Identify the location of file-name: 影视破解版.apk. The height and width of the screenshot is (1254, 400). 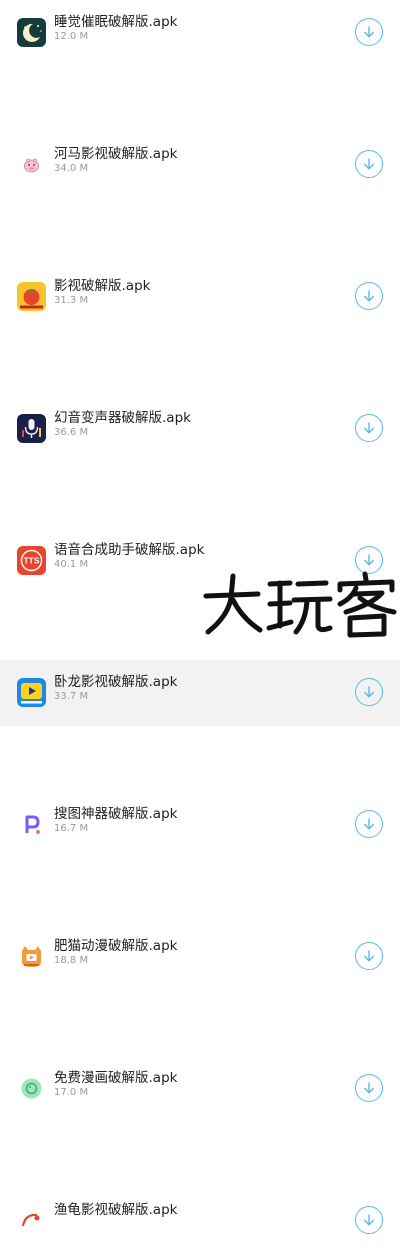
(102, 286).